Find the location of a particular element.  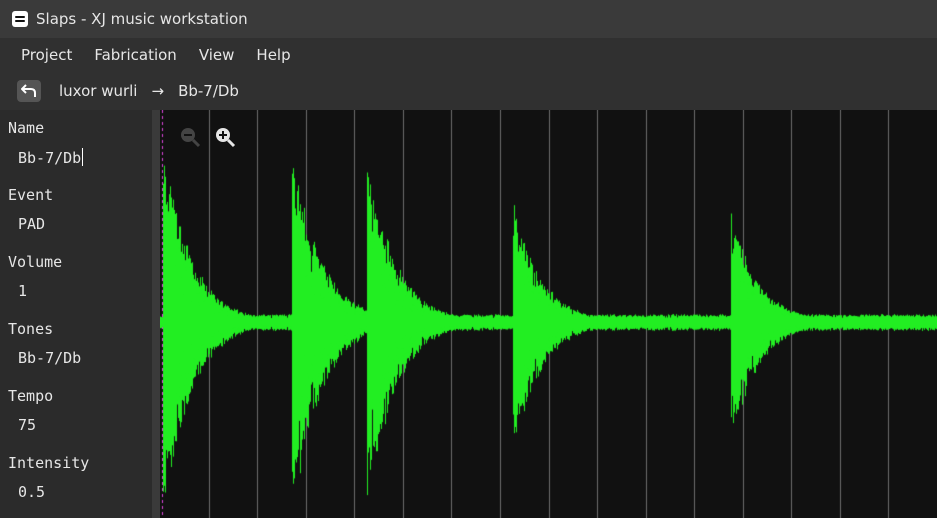

breadcrumb: luxor wurli → Bb-7/Db is located at coordinates (468, 91).